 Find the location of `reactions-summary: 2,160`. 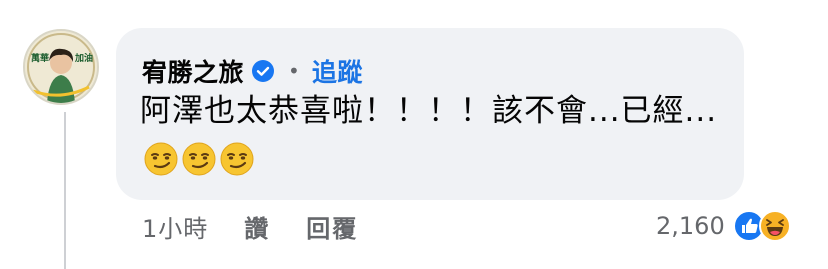

reactions-summary: 2,160 is located at coordinates (723, 226).